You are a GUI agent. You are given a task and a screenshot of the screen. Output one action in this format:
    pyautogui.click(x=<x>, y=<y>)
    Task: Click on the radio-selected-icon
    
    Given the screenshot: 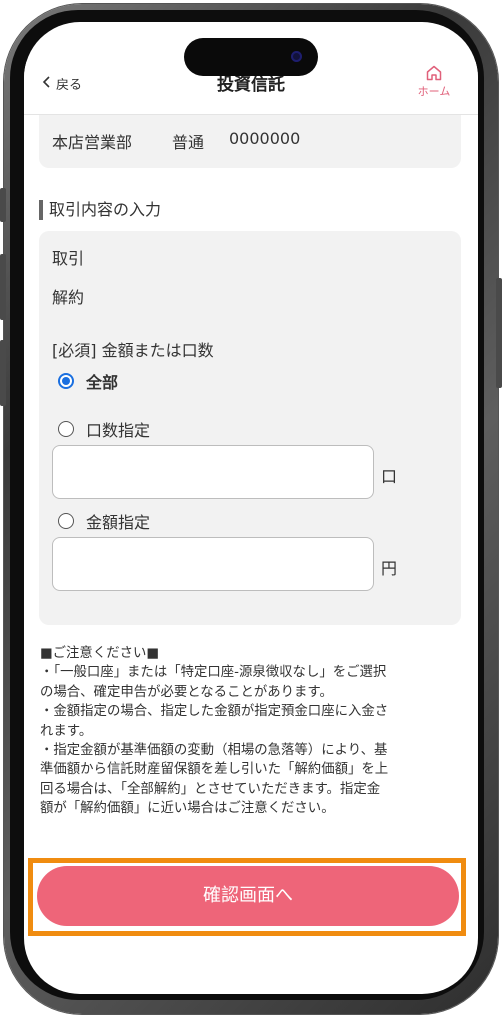 What is the action you would take?
    pyautogui.click(x=66, y=381)
    